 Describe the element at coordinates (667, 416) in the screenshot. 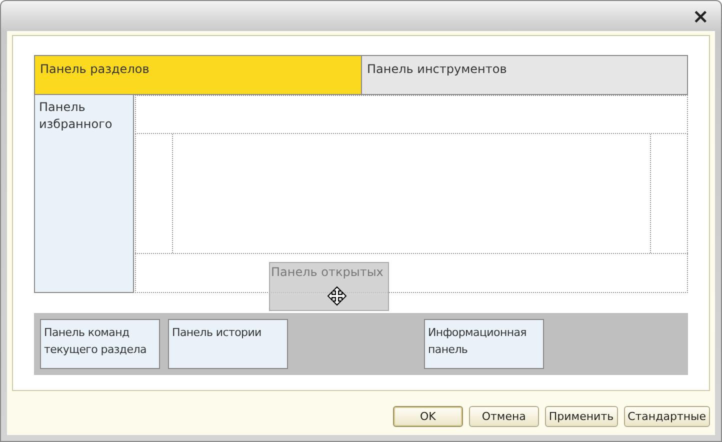

I see `dialog-button: Стандартные` at that location.